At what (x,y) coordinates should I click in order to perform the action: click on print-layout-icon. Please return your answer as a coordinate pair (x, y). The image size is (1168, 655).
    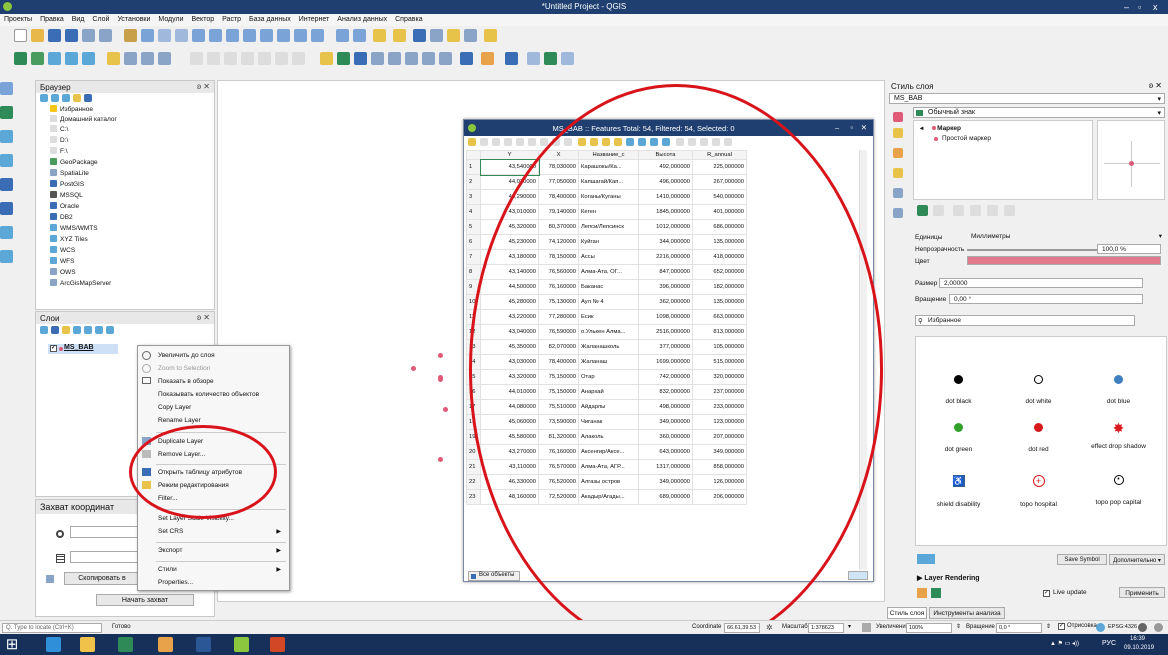
    Looking at the image, I should click on (88, 35).